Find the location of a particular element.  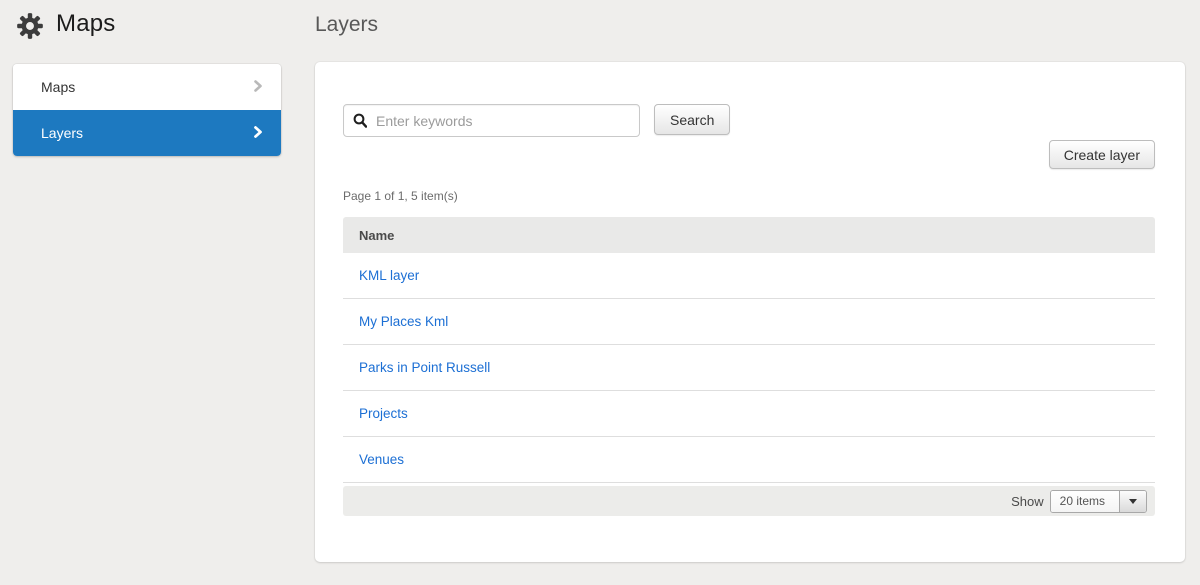

create-row: Create layer is located at coordinates (1101, 154).